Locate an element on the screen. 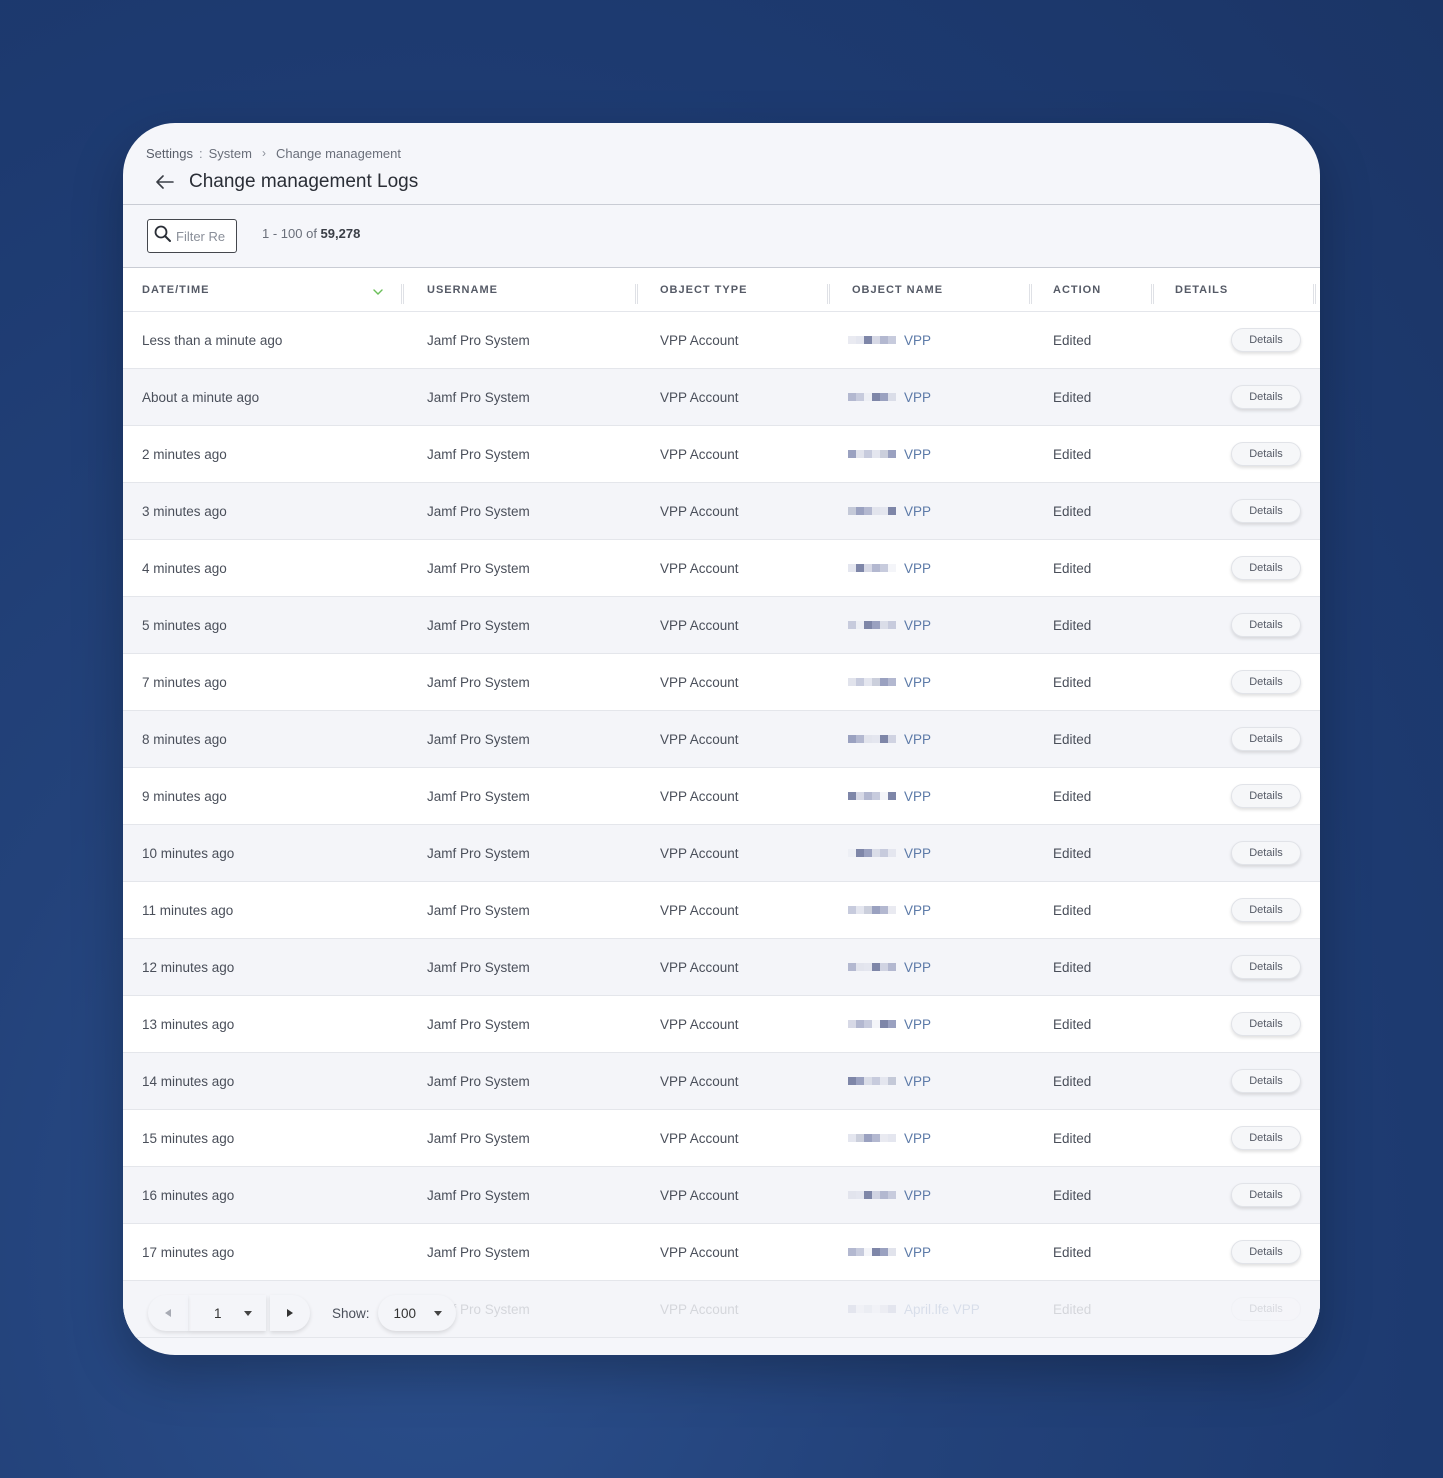  column-header-object-name: OBJECT NAME is located at coordinates (897, 290).